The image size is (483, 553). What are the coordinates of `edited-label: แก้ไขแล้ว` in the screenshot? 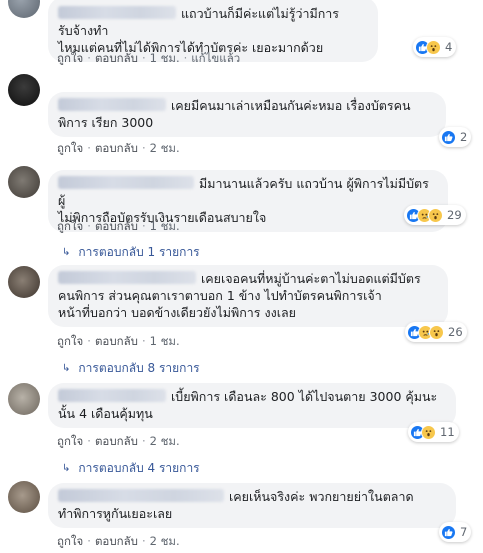 It's located at (215, 58).